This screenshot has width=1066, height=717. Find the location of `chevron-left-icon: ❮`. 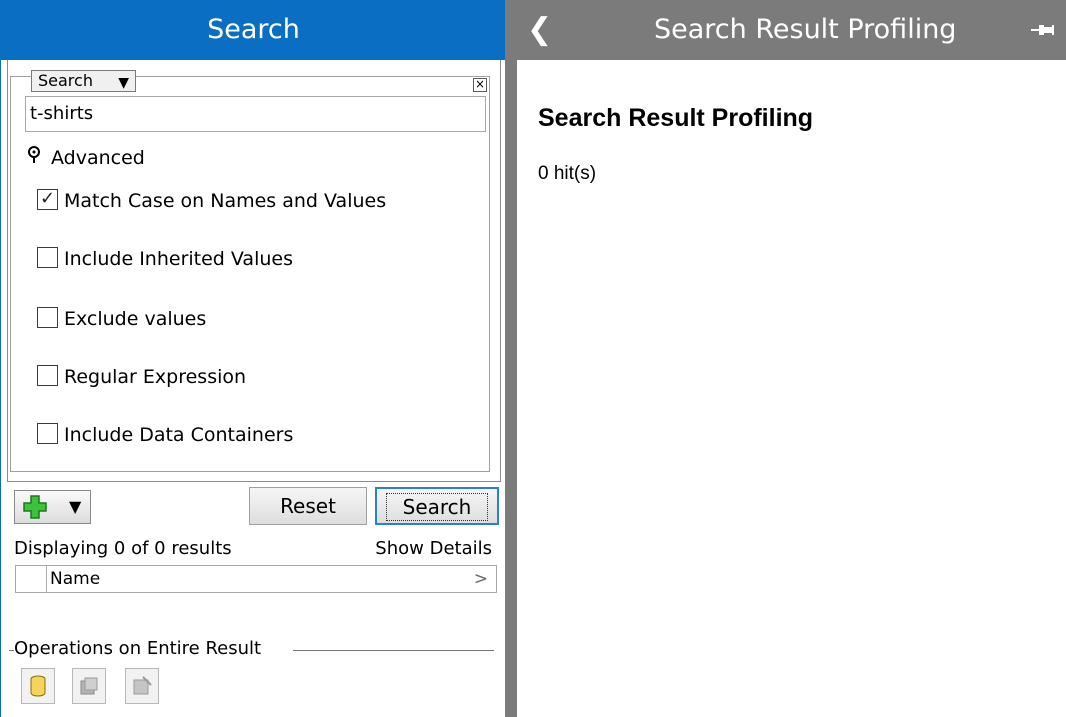

chevron-left-icon: ❮ is located at coordinates (539, 30).